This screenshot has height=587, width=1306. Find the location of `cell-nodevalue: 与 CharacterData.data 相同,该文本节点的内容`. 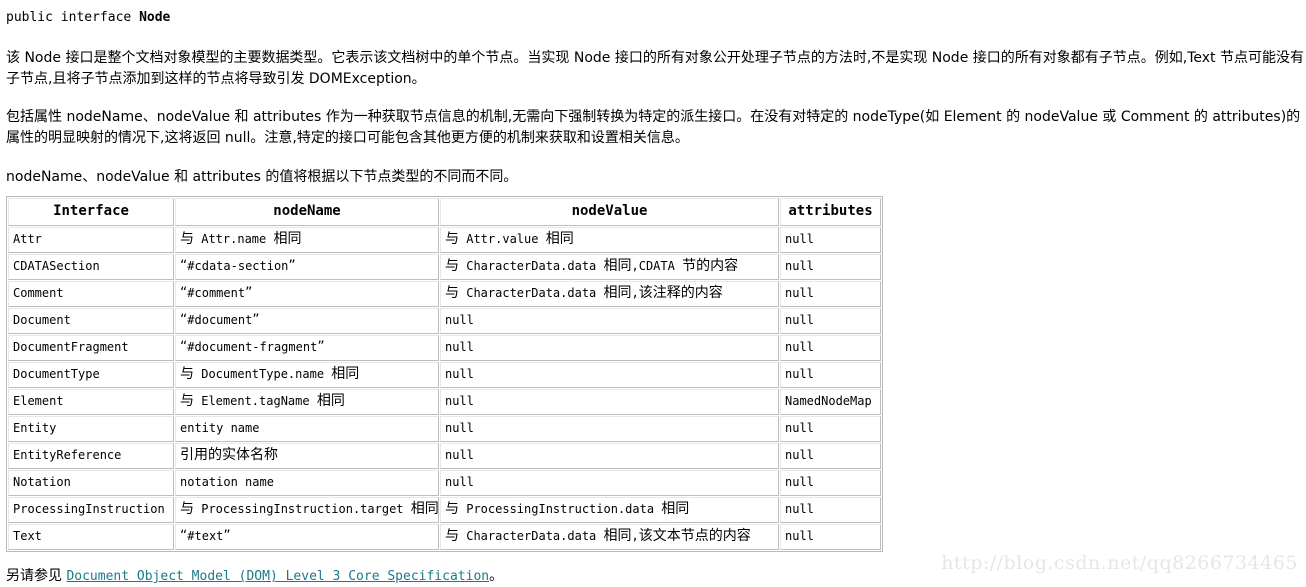

cell-nodevalue: 与 CharacterData.data 相同,该文本节点的内容 is located at coordinates (609, 537).